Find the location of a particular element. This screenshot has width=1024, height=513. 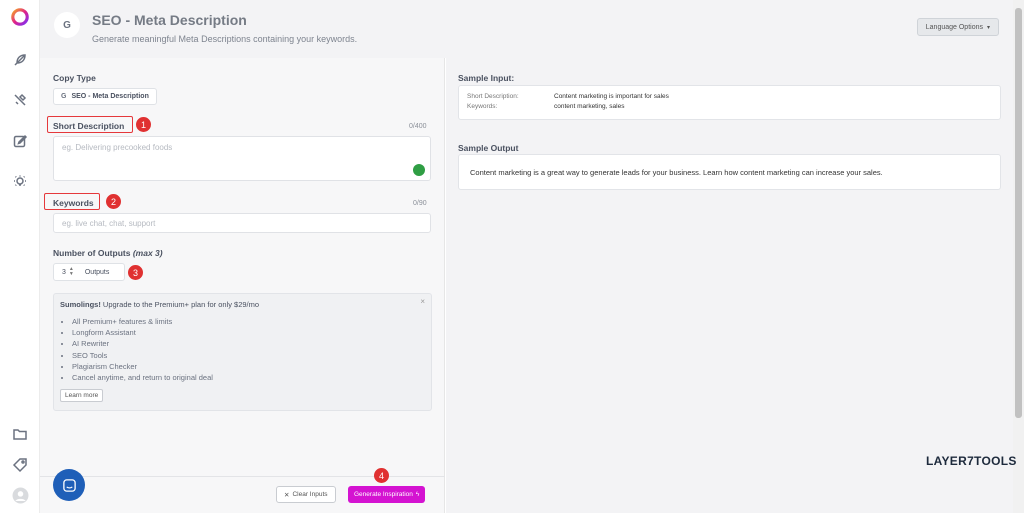

language-options-button: Language Options ▾ is located at coordinates (957, 27).